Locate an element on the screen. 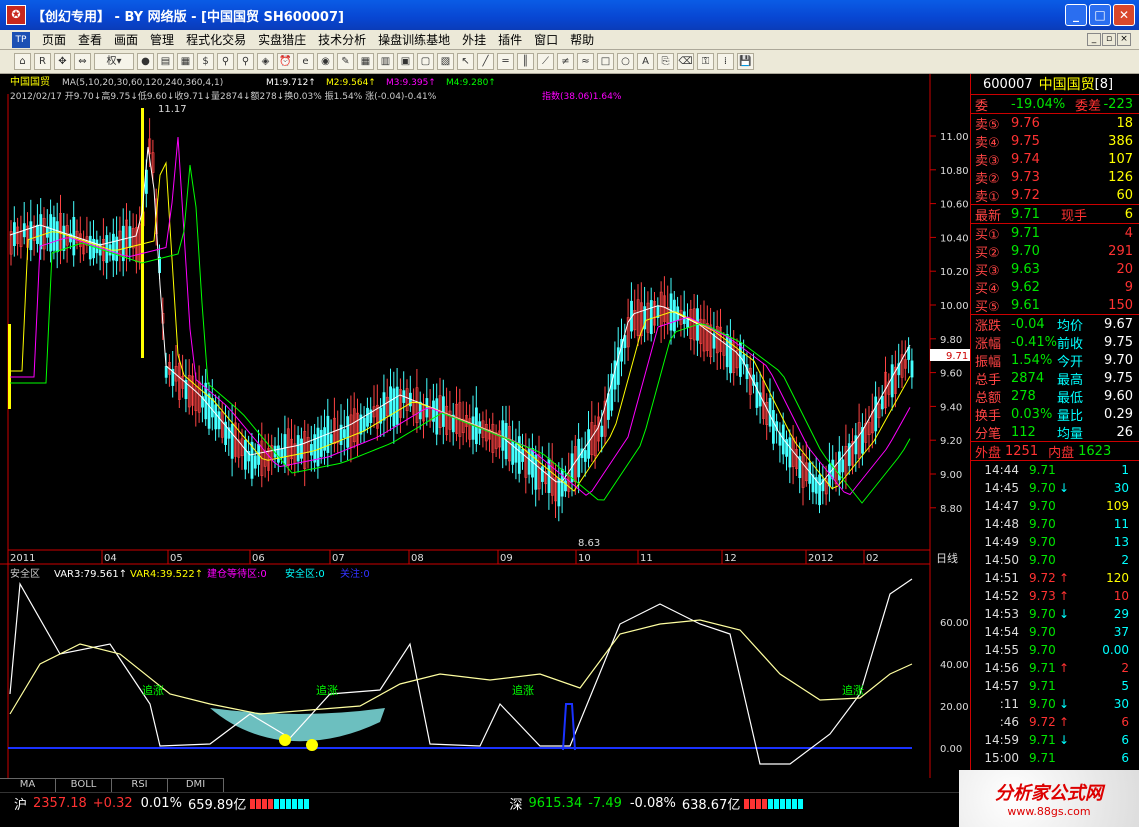 The width and height of the screenshot is (1139, 827). sub-name-label: 安全区 is located at coordinates (25, 573).